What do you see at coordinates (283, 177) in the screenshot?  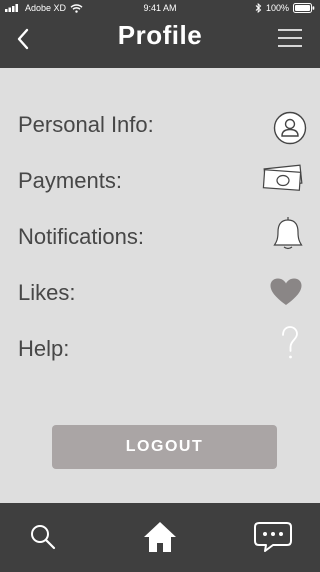 I see `cash-icon` at bounding box center [283, 177].